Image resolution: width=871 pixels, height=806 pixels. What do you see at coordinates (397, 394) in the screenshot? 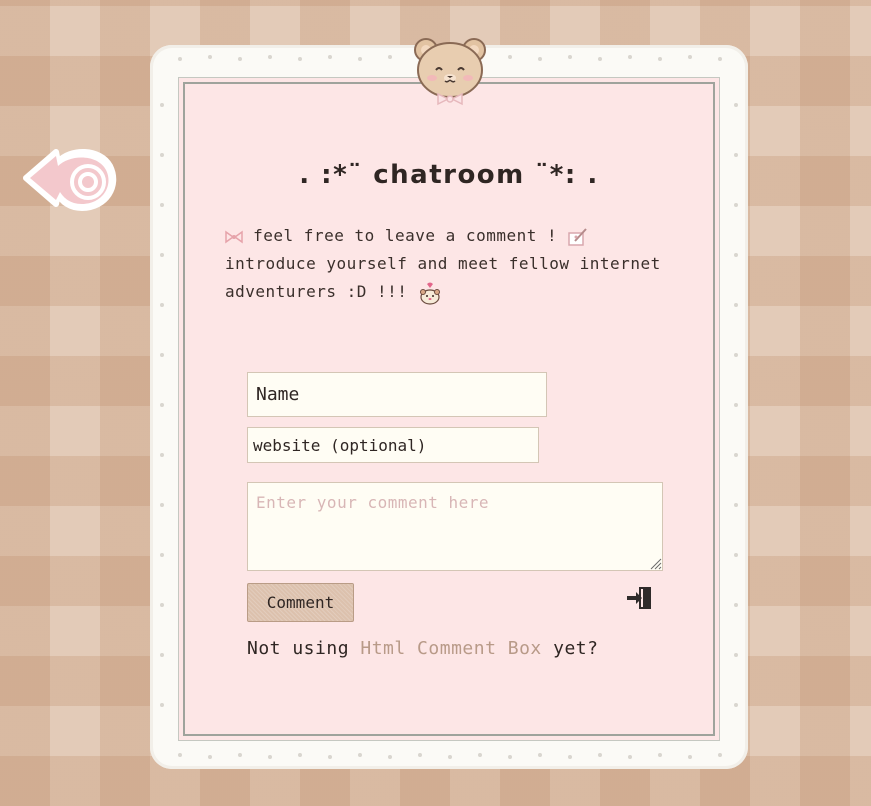
I see `name-input` at bounding box center [397, 394].